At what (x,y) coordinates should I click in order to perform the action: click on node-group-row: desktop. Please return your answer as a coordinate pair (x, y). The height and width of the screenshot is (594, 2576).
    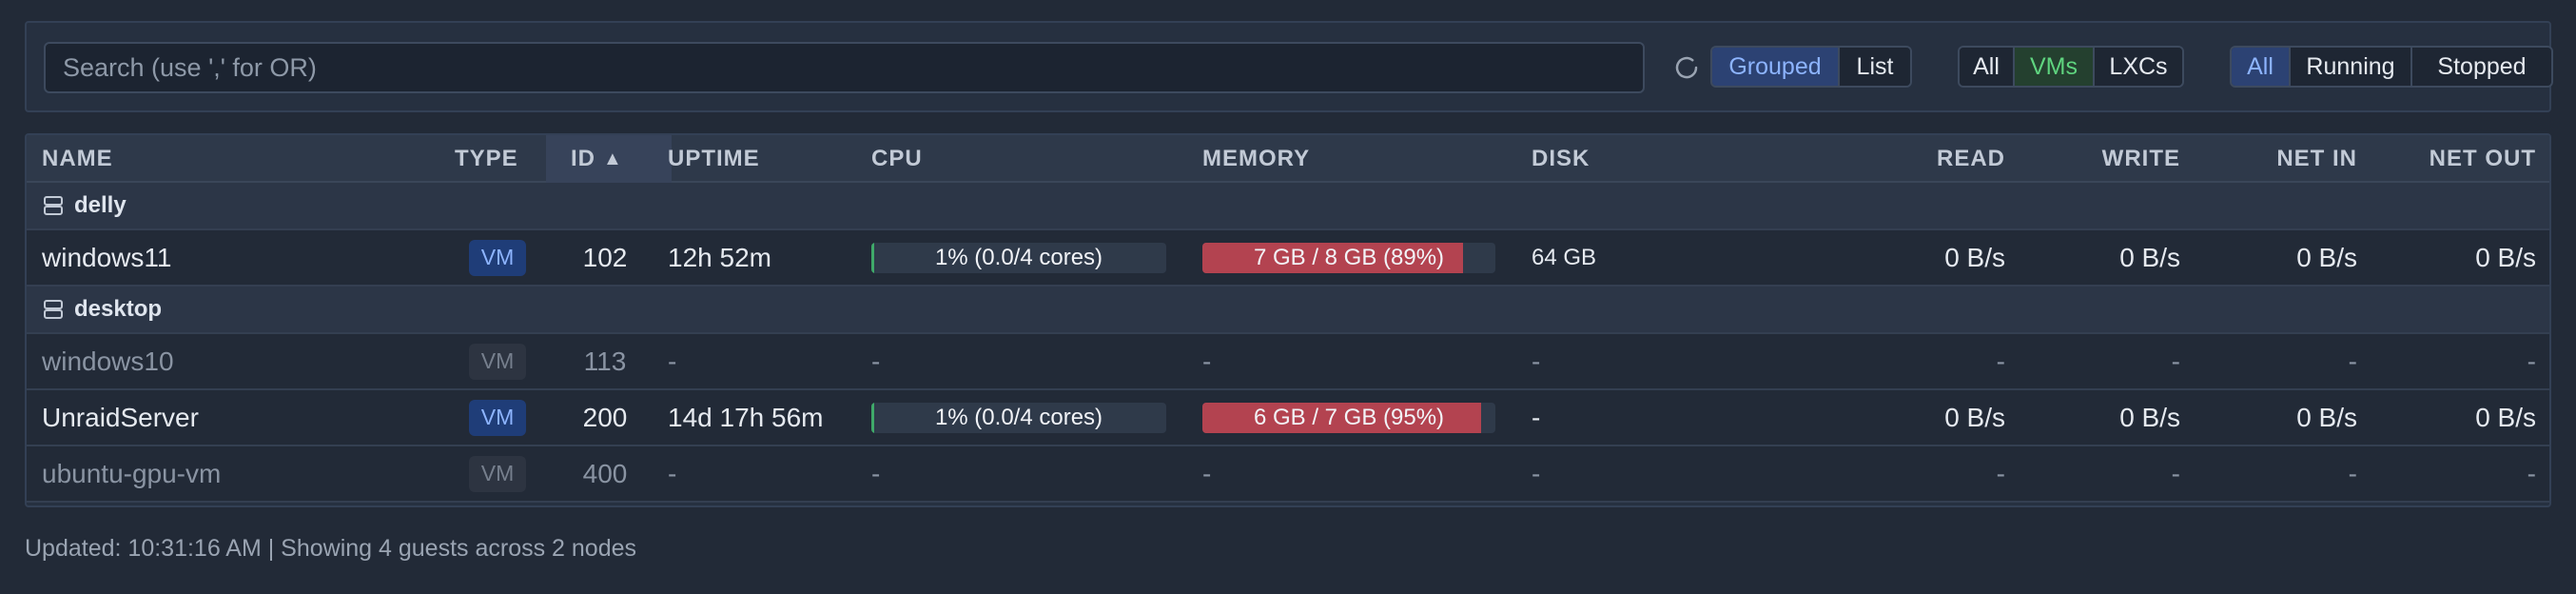
    Looking at the image, I should click on (1288, 310).